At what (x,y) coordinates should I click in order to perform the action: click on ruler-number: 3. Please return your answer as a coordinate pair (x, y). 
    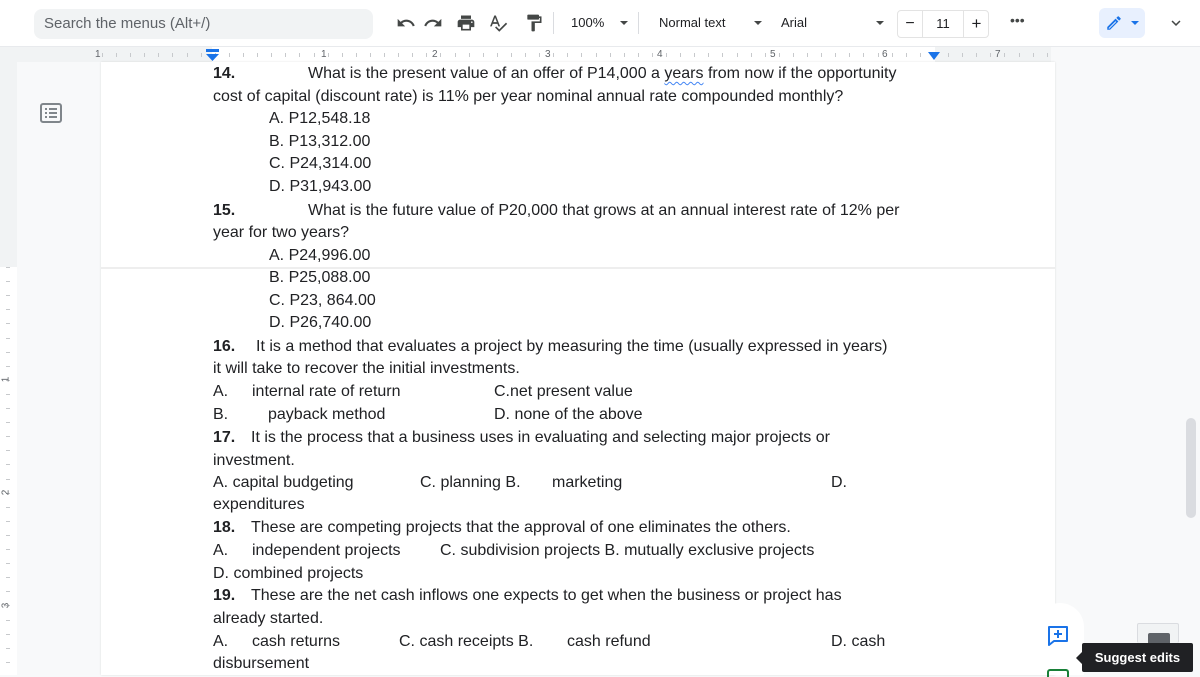
    Looking at the image, I should click on (548, 54).